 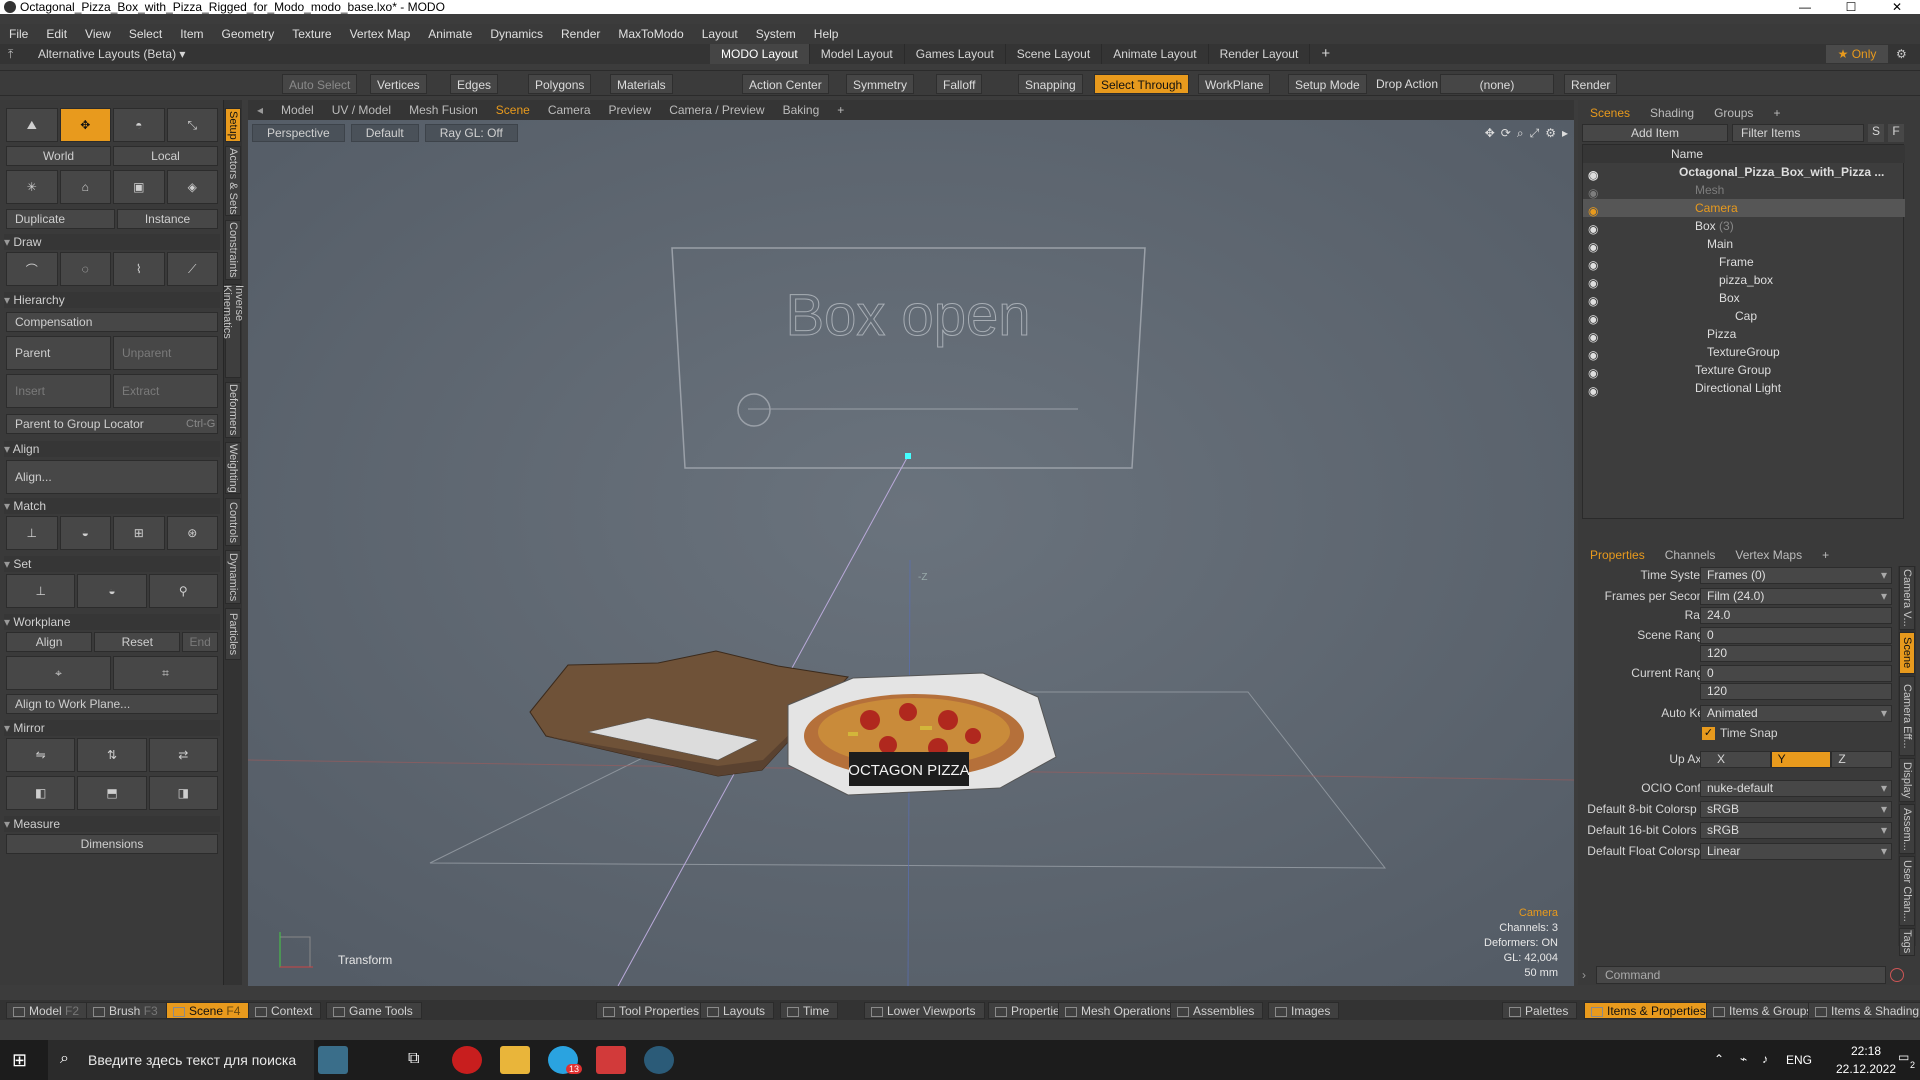 I want to click on viewport-play-icon: ▸, so click(x=1565, y=133).